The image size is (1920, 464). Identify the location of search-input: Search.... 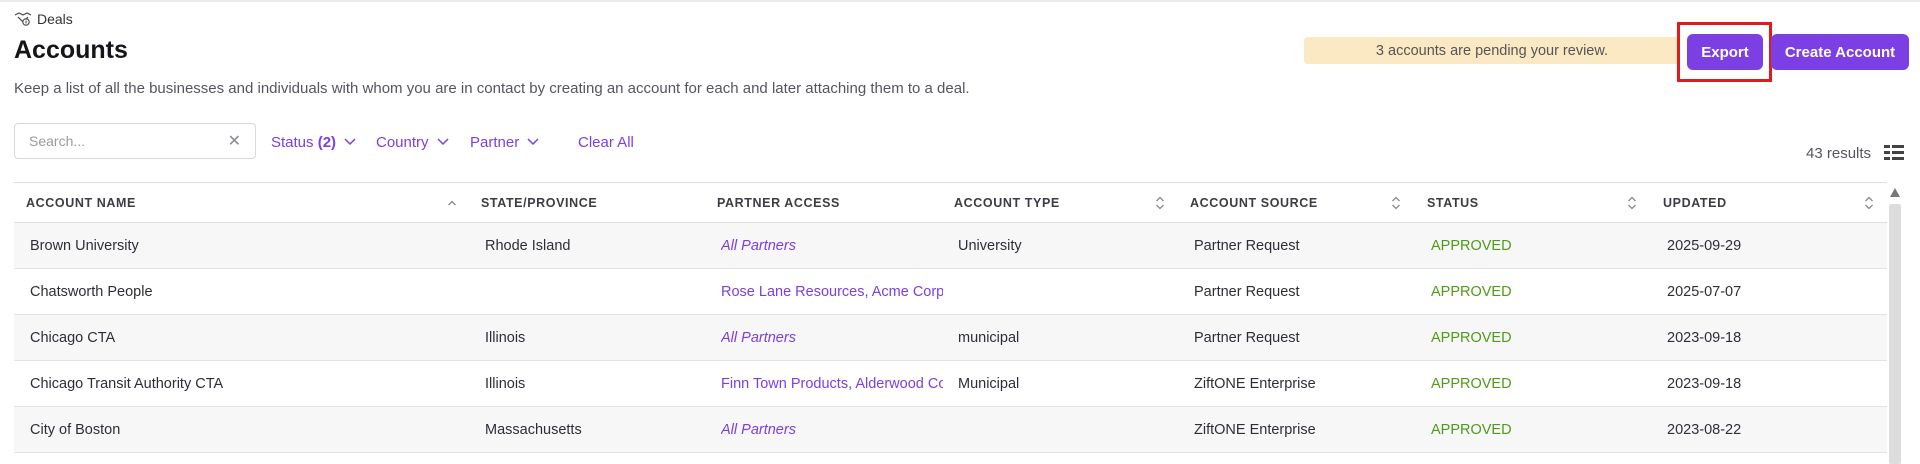
(128, 141).